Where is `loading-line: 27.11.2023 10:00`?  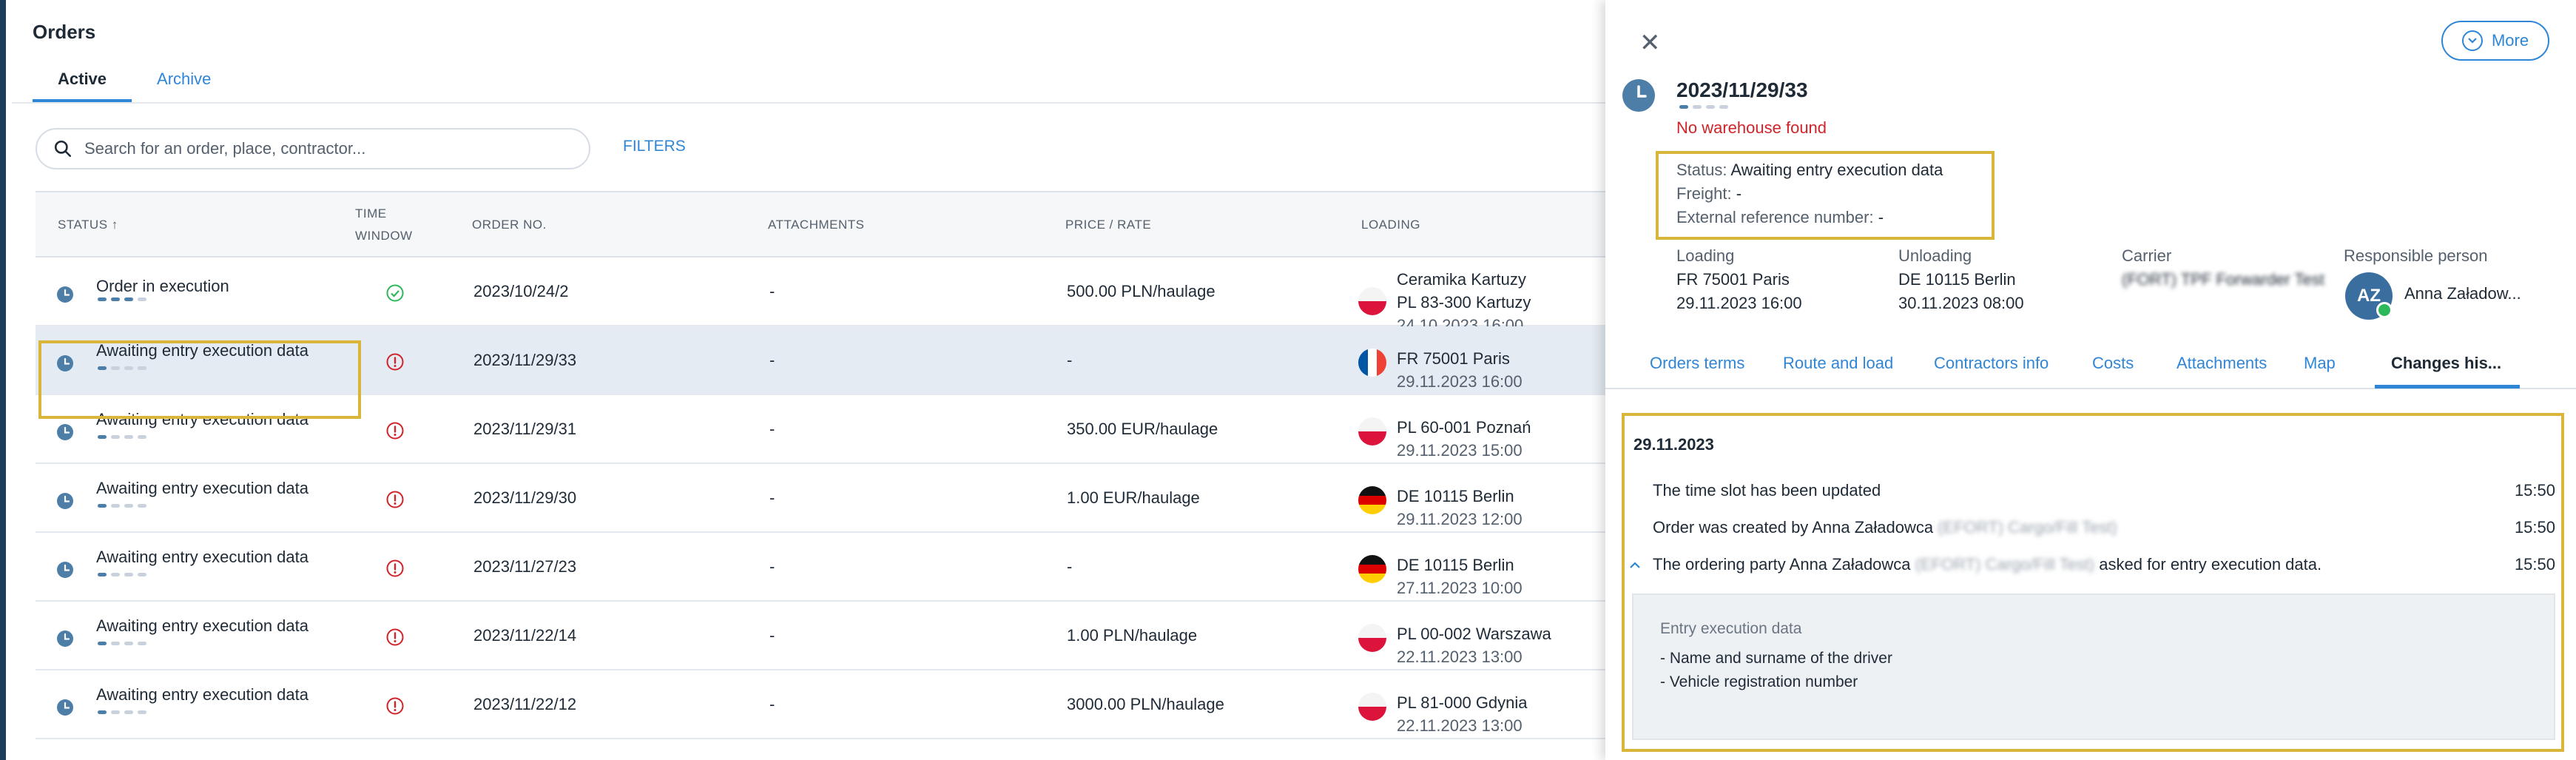 loading-line: 27.11.2023 10:00 is located at coordinates (1460, 588).